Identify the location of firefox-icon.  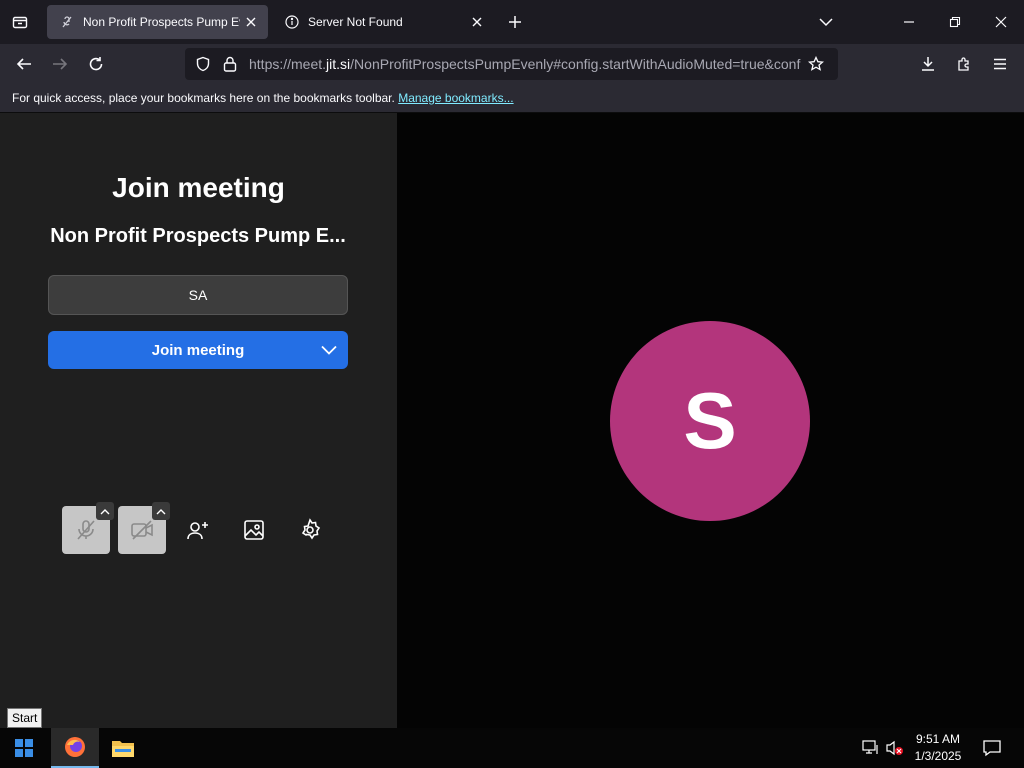
(75, 747).